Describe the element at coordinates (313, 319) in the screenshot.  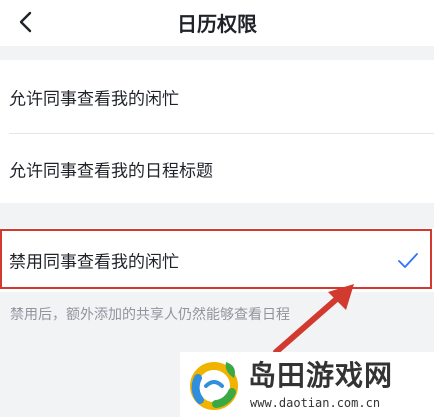
I see `annotation-arrow` at that location.